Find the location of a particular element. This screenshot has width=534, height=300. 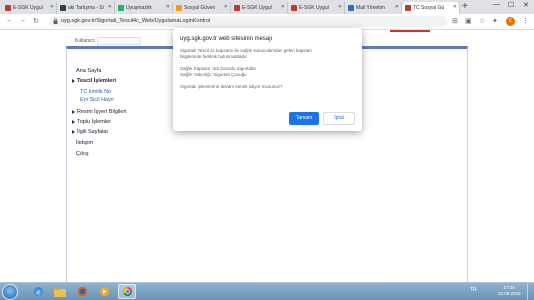

new-tab-plus-icon: + is located at coordinates (465, 6).